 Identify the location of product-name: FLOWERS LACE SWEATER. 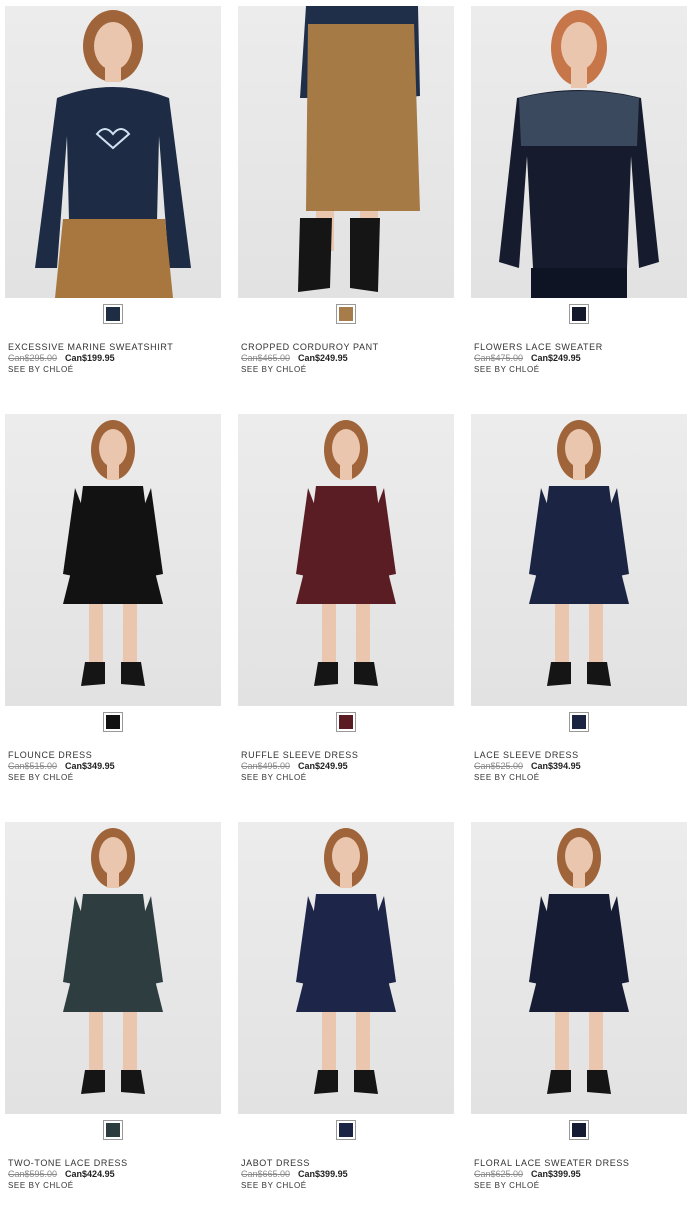
(580, 347).